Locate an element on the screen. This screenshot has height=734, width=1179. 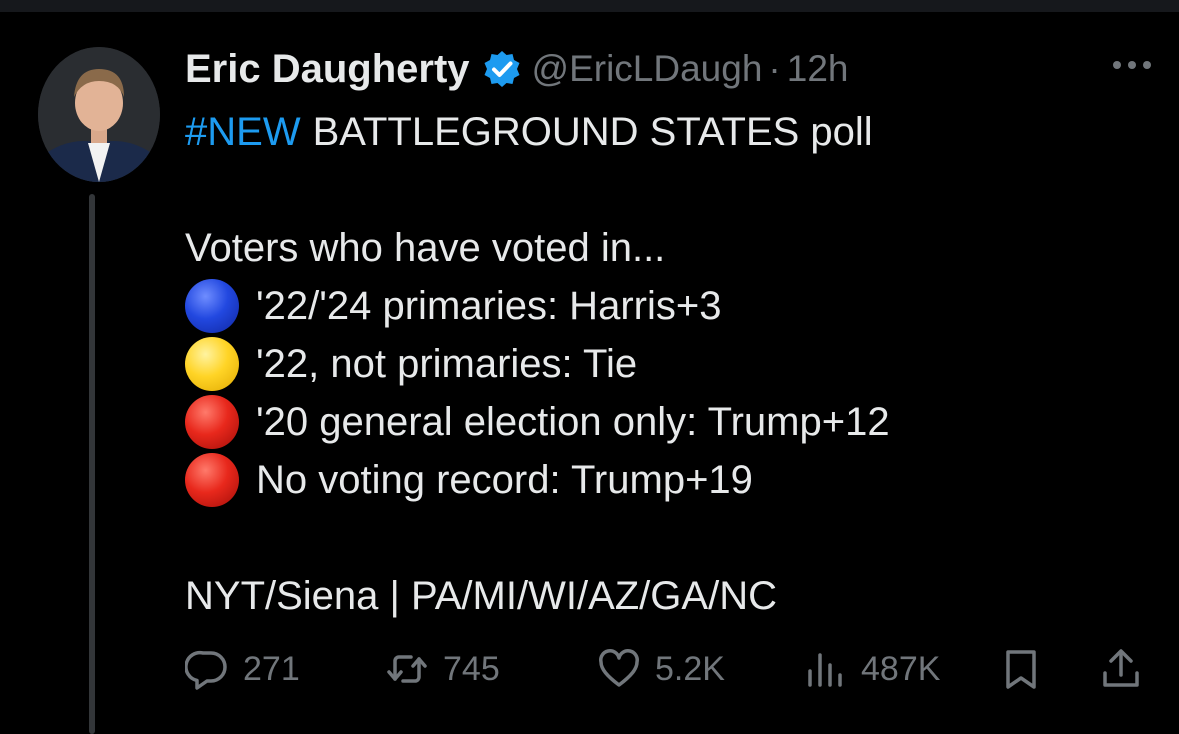
list-item-text: '22, not primaries: Tie is located at coordinates (447, 364).